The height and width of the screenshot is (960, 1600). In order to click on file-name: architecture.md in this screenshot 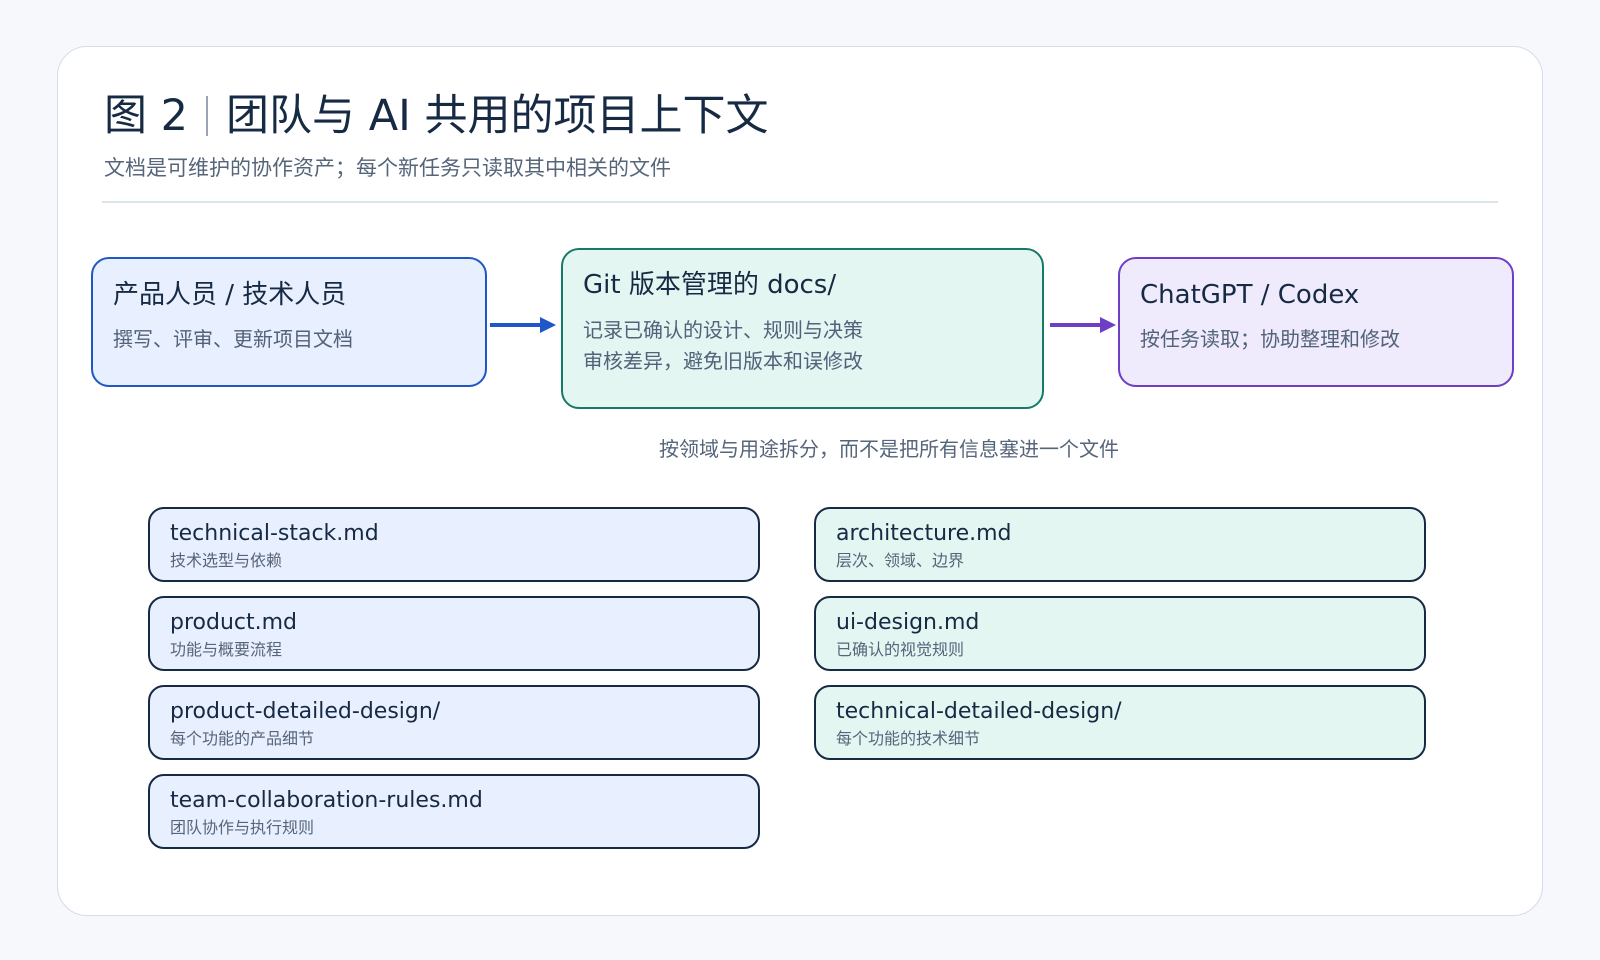, I will do `click(924, 533)`.